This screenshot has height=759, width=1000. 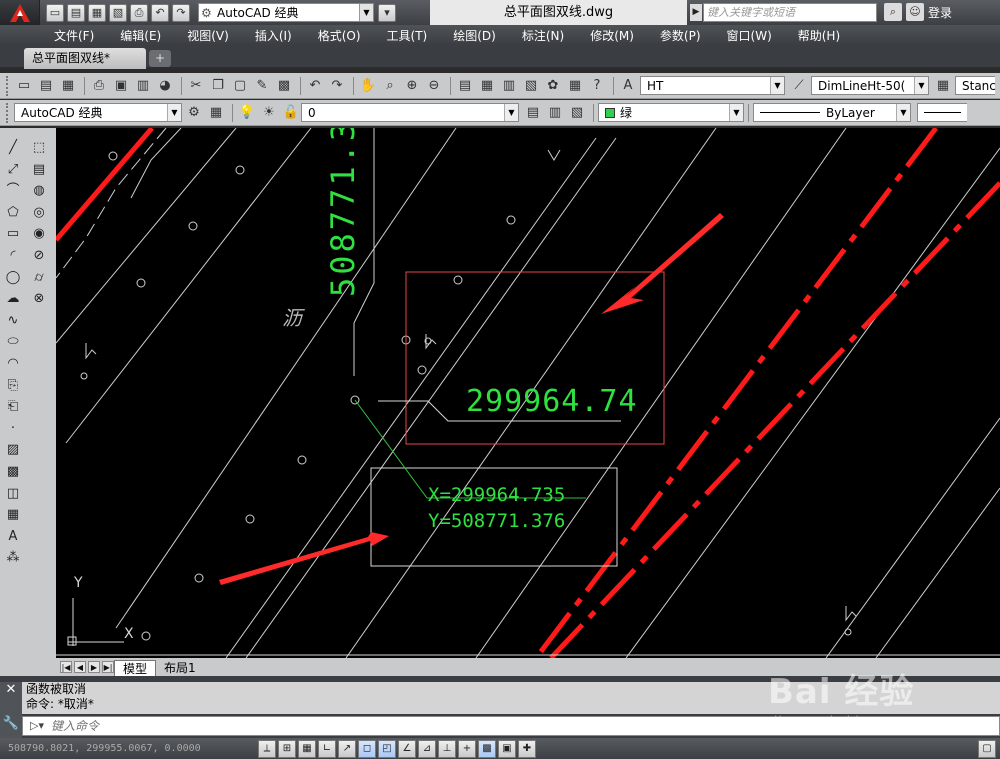 What do you see at coordinates (143, 86) in the screenshot?
I see `publish-icon: ▥` at bounding box center [143, 86].